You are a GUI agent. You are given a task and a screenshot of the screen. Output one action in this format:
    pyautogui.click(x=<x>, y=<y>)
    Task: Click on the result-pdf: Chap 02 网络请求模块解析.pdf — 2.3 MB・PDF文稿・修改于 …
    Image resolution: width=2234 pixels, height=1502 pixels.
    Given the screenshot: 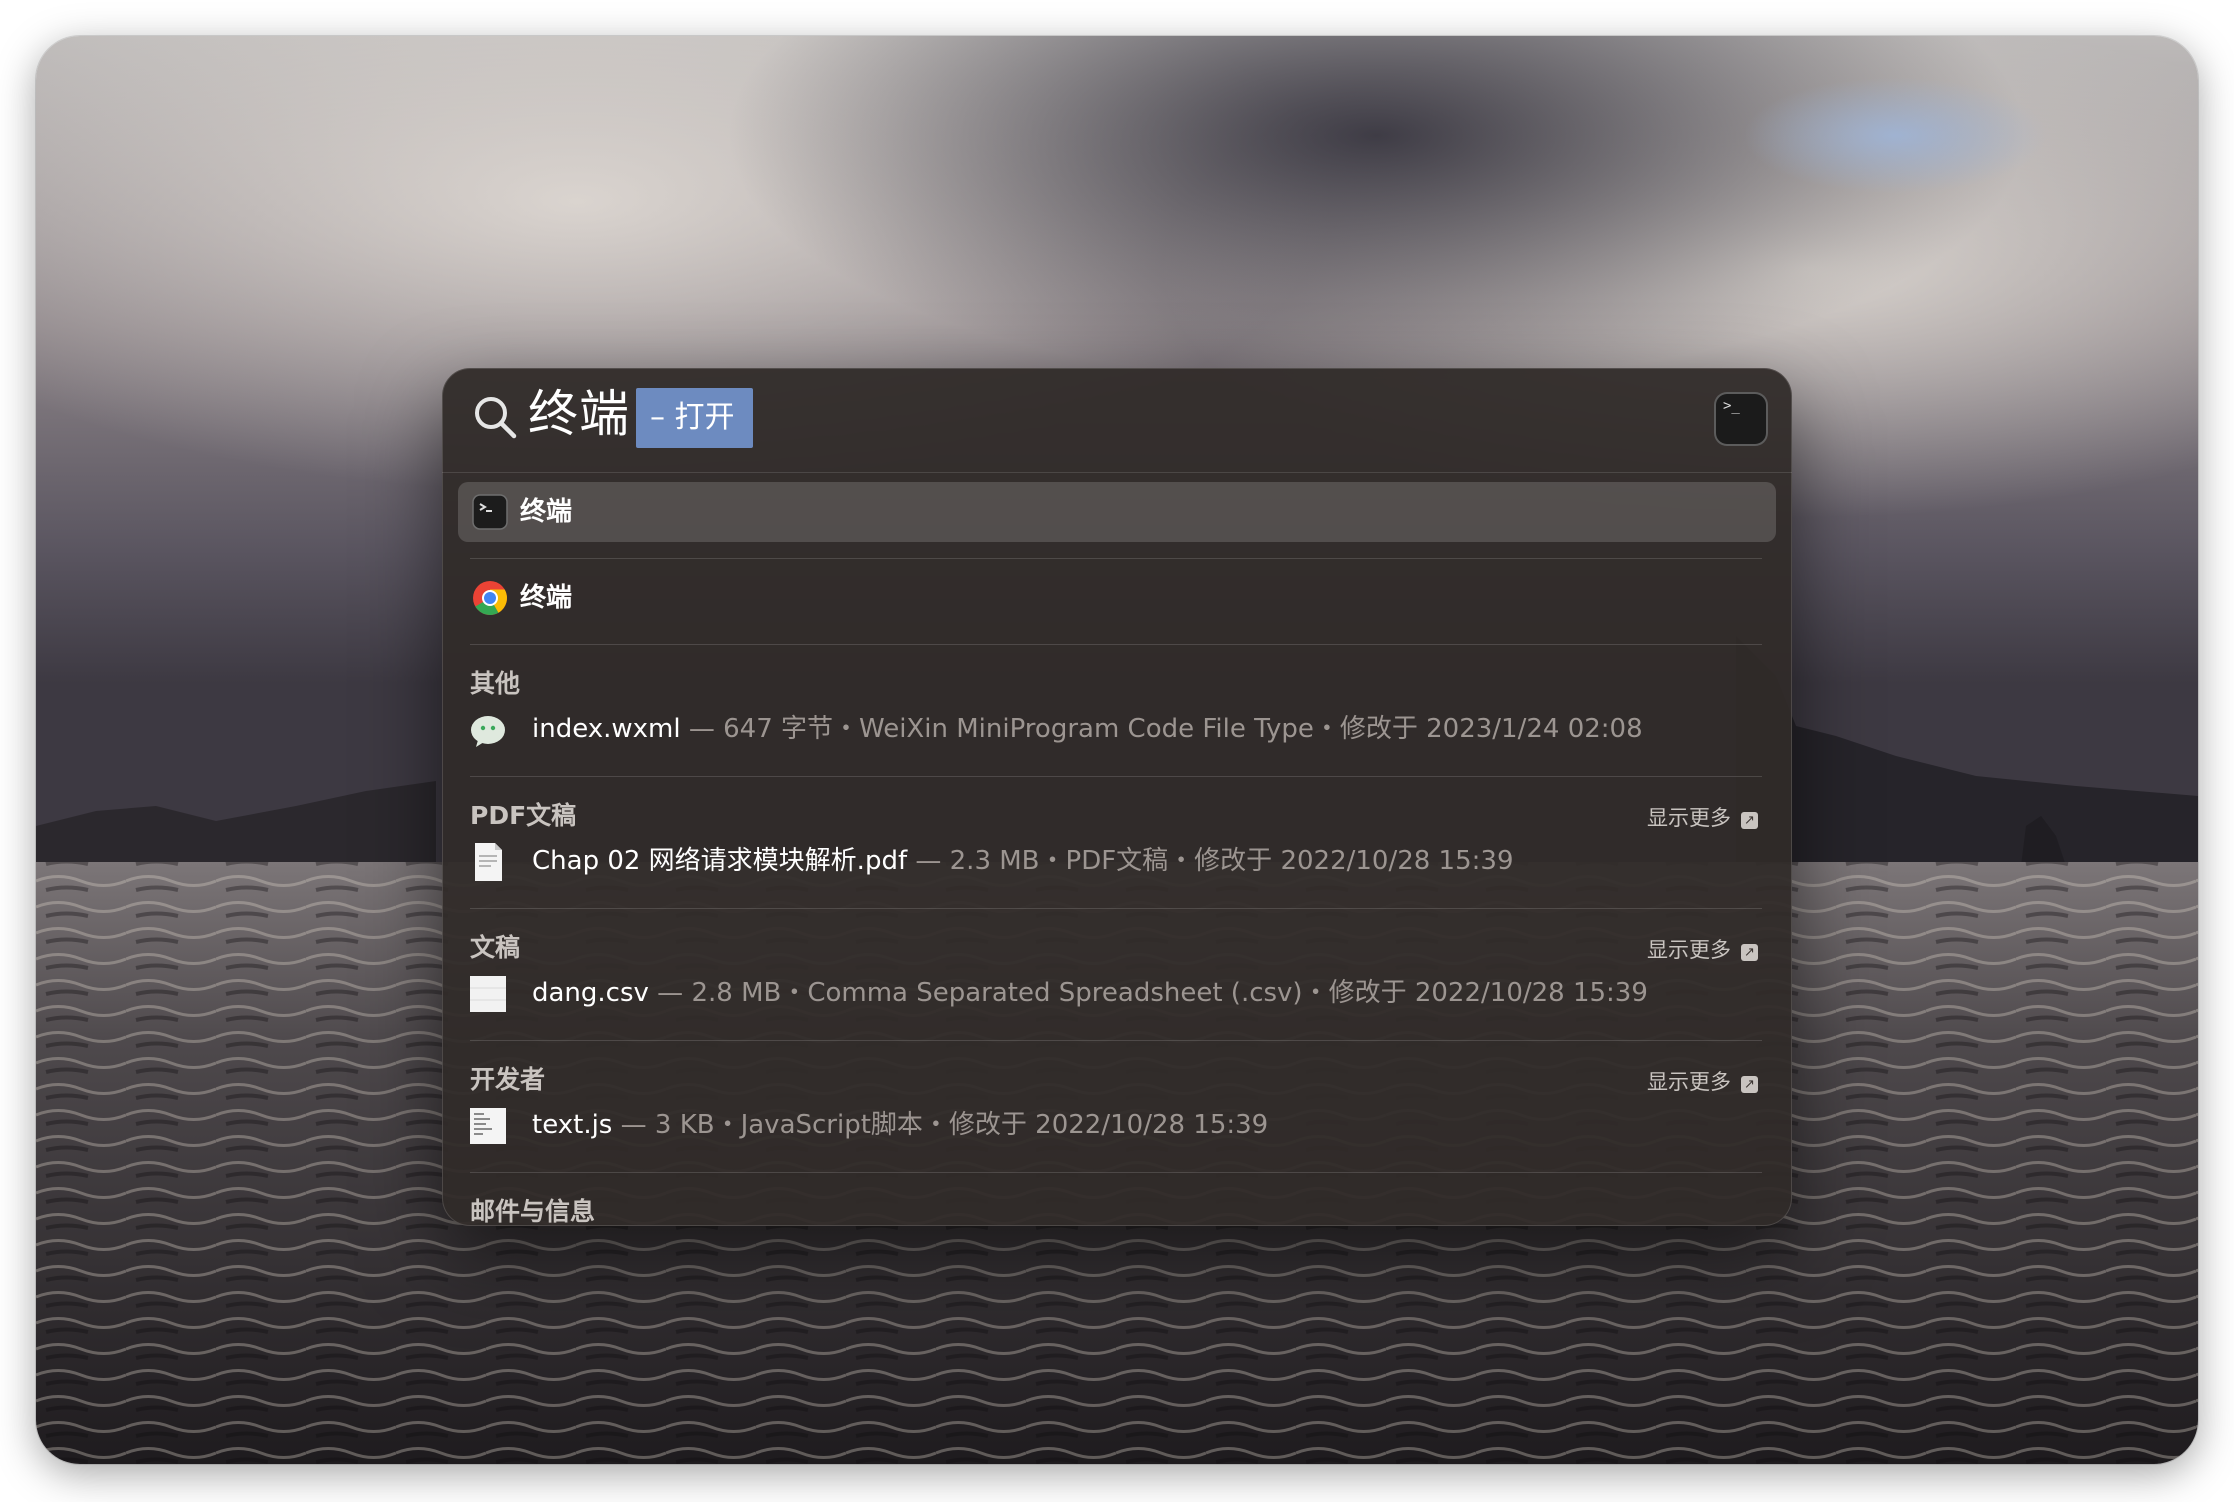 What is the action you would take?
    pyautogui.click(x=1116, y=861)
    